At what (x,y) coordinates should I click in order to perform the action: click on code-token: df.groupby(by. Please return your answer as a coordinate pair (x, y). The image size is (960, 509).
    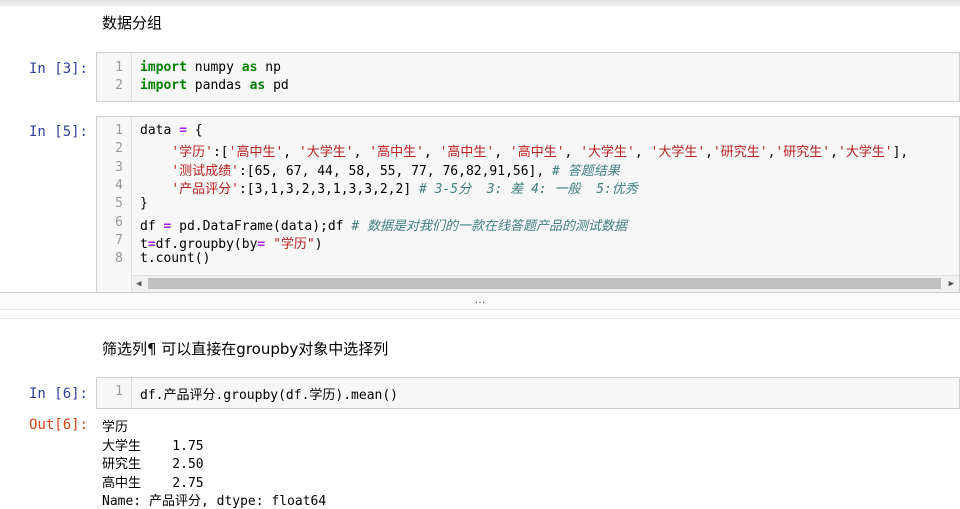
    Looking at the image, I should click on (206, 244).